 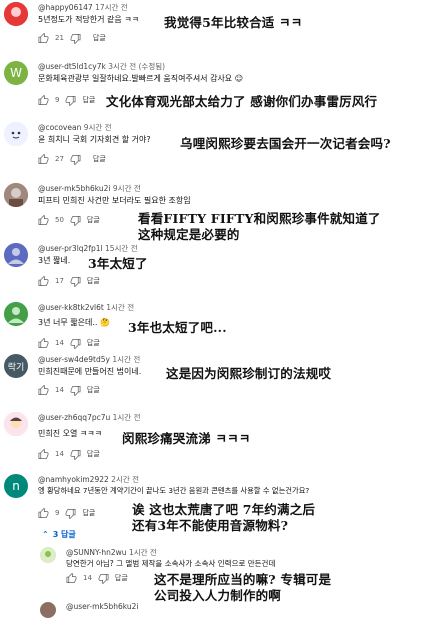 I want to click on comment-username: @user-zh6qq7pc7u, so click(x=74, y=417).